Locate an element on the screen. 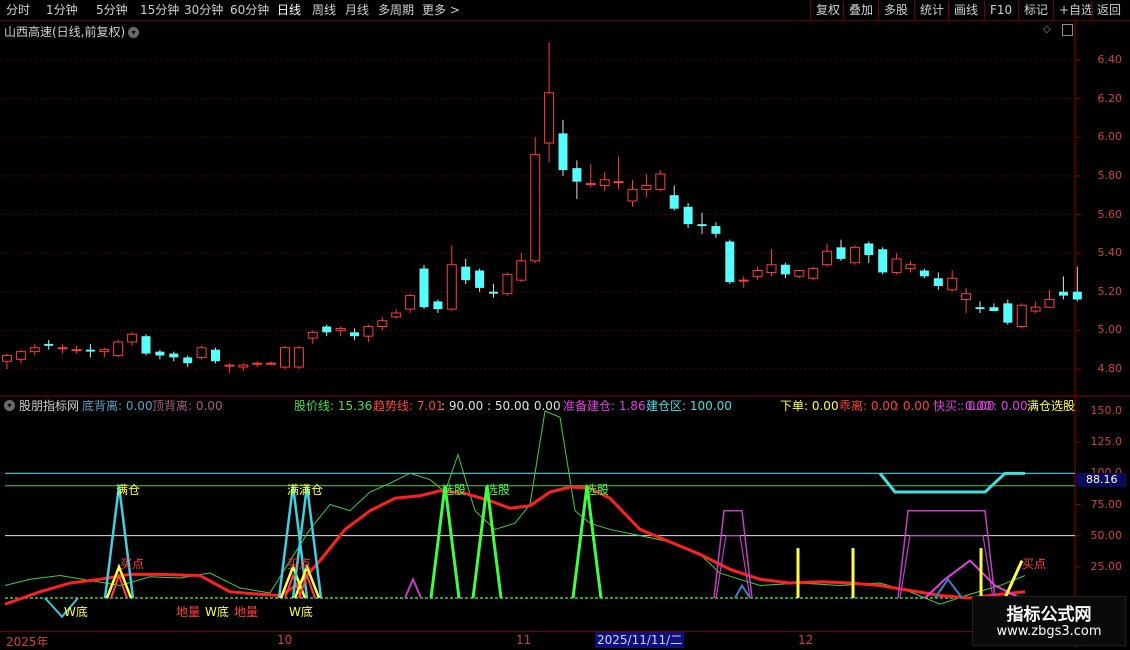 The width and height of the screenshot is (1130, 650). watermark-url: www.zbgs3.com is located at coordinates (1049, 631).